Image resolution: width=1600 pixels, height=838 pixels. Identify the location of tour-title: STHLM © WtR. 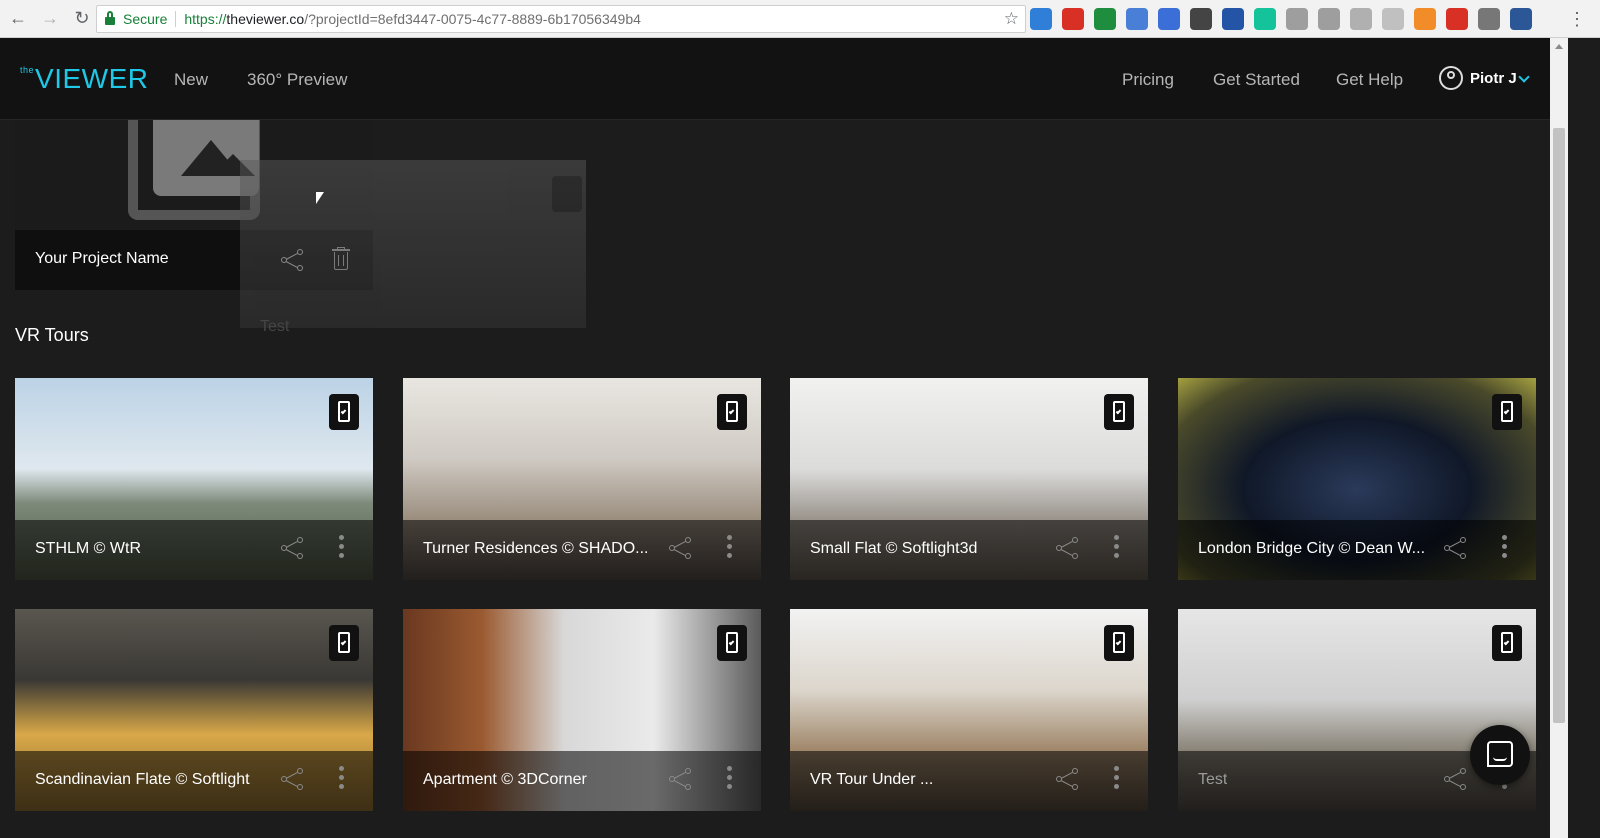
(88, 549).